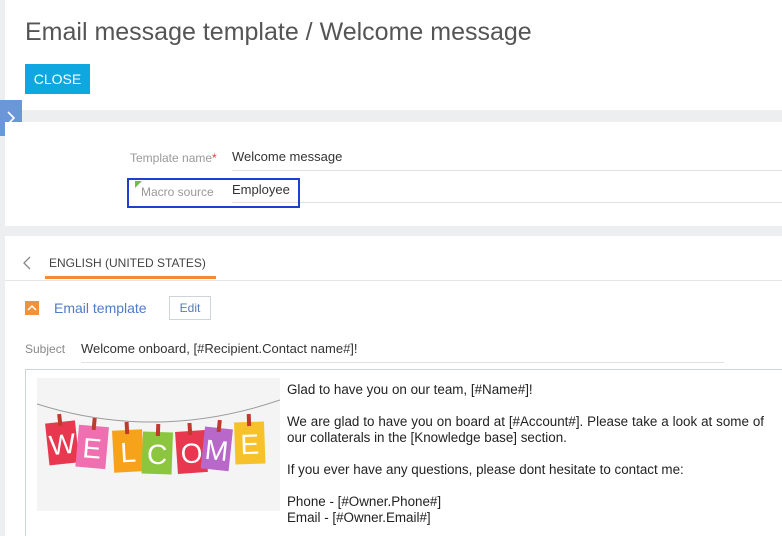 This screenshot has width=782, height=536. I want to click on active-tab-indicator, so click(130, 277).